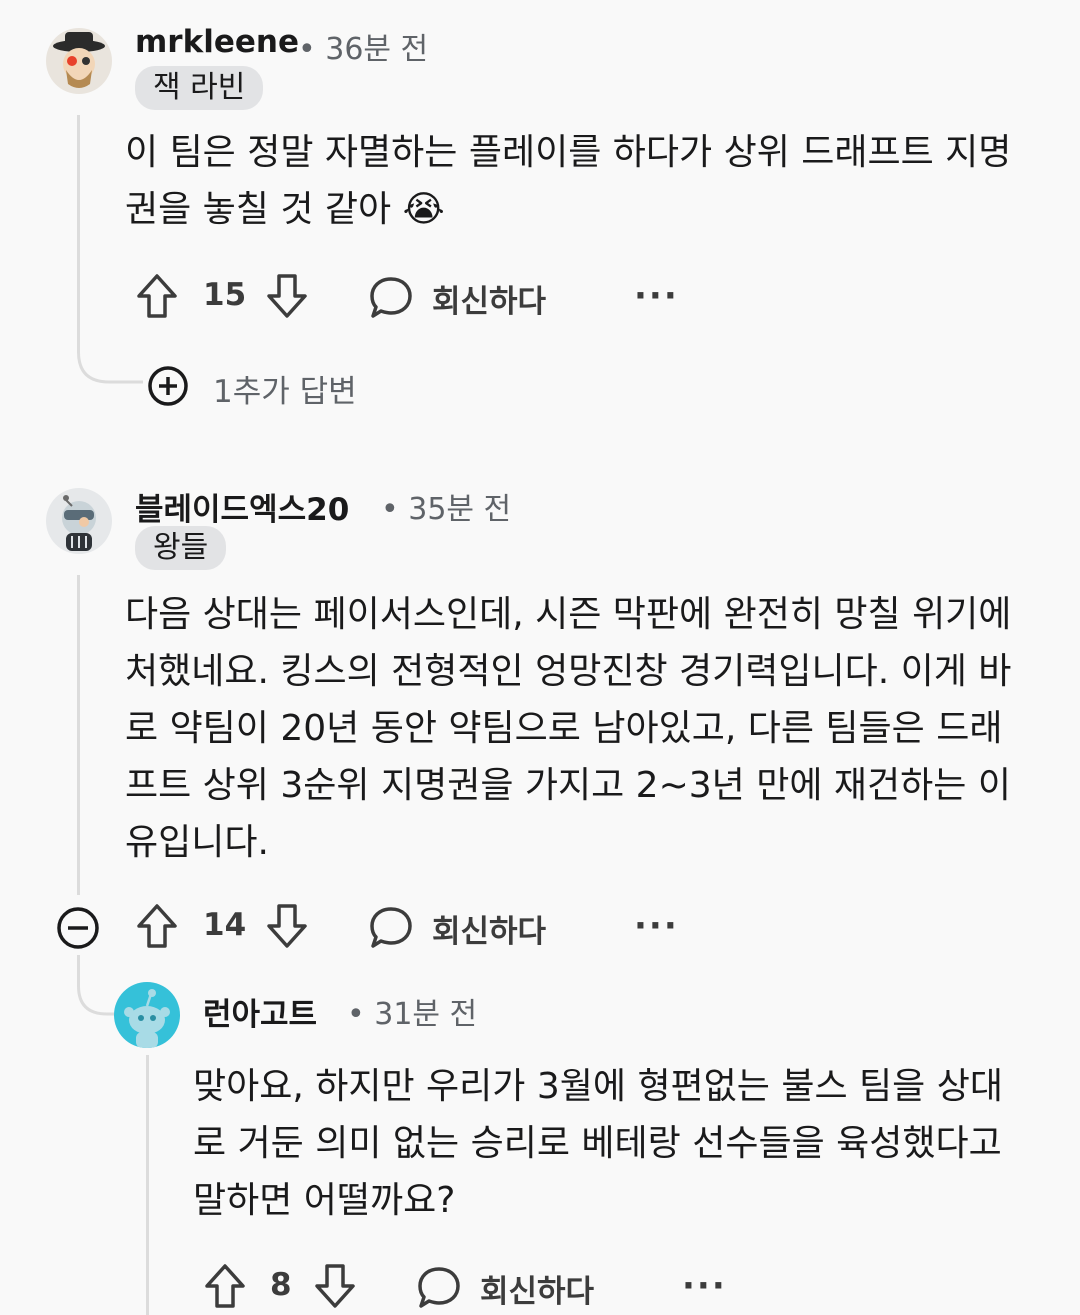 The width and height of the screenshot is (1080, 1315). What do you see at coordinates (217, 42) in the screenshot?
I see `username: mrkleene` at bounding box center [217, 42].